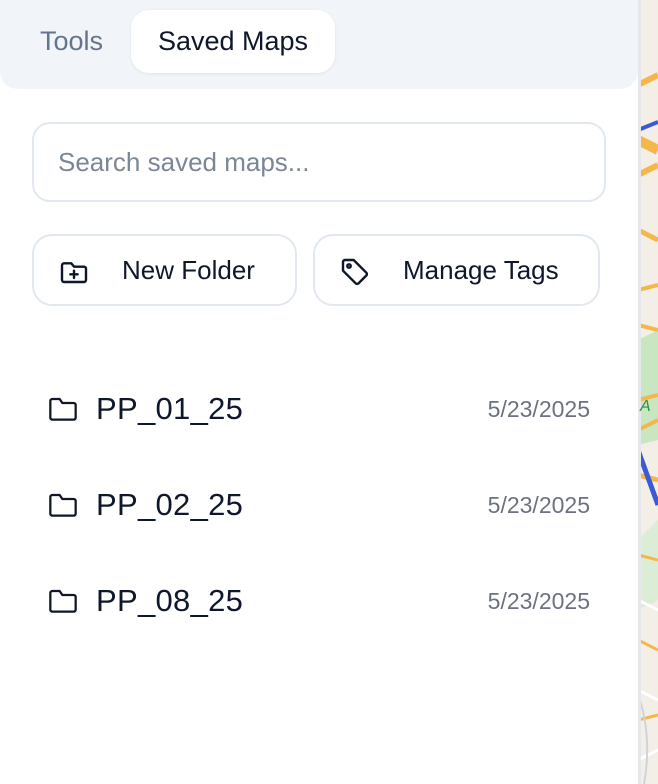  I want to click on folder-row: PP_01_25 5/23/2025, so click(319, 409).